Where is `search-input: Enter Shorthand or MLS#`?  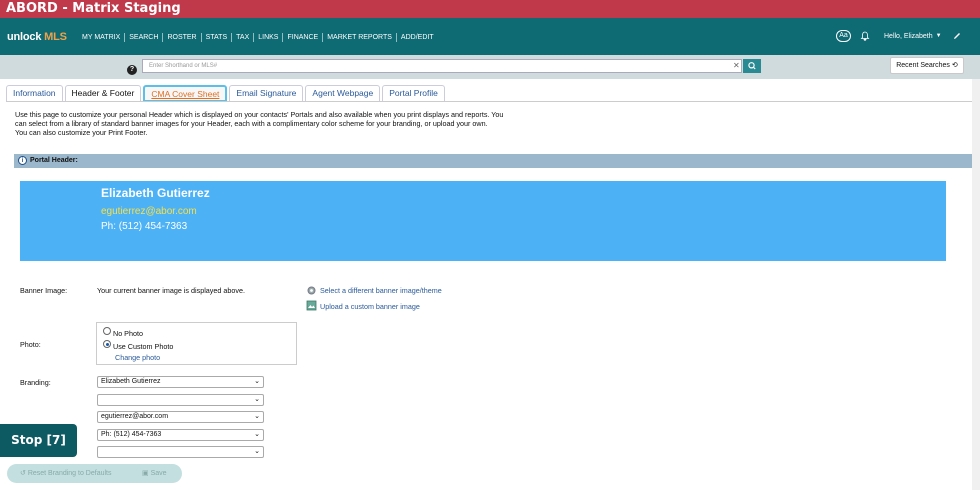
search-input: Enter Shorthand or MLS# is located at coordinates (442, 66).